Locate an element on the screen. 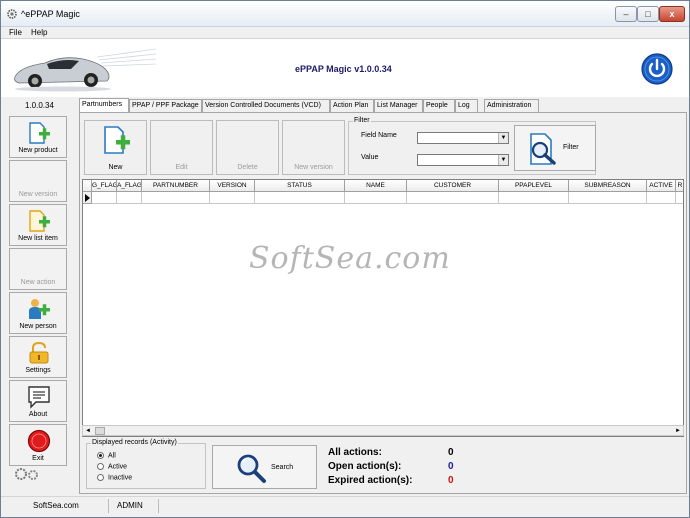  sidebar-item-label: New version is located at coordinates (38, 194).